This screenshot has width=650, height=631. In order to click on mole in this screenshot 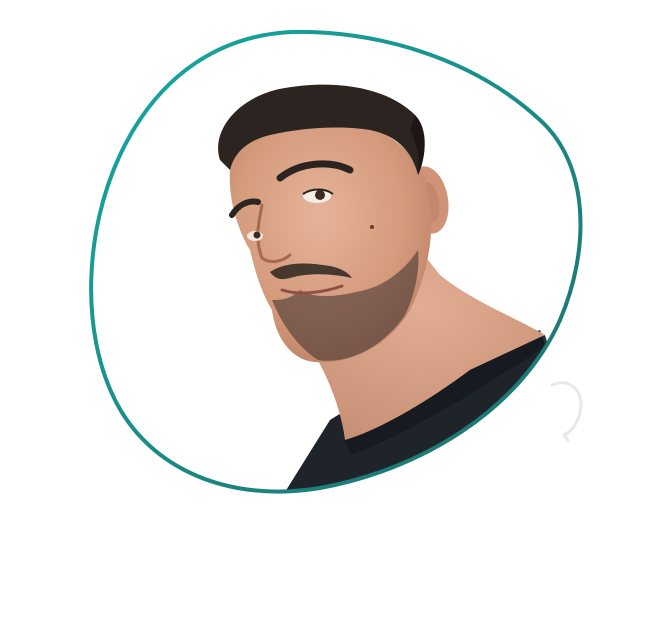, I will do `click(372, 227)`.